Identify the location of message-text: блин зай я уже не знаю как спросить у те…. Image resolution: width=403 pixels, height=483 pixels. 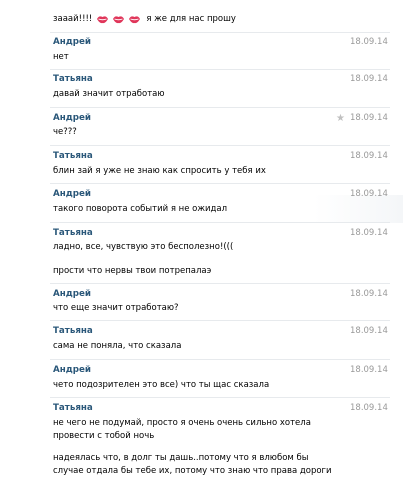
(159, 171).